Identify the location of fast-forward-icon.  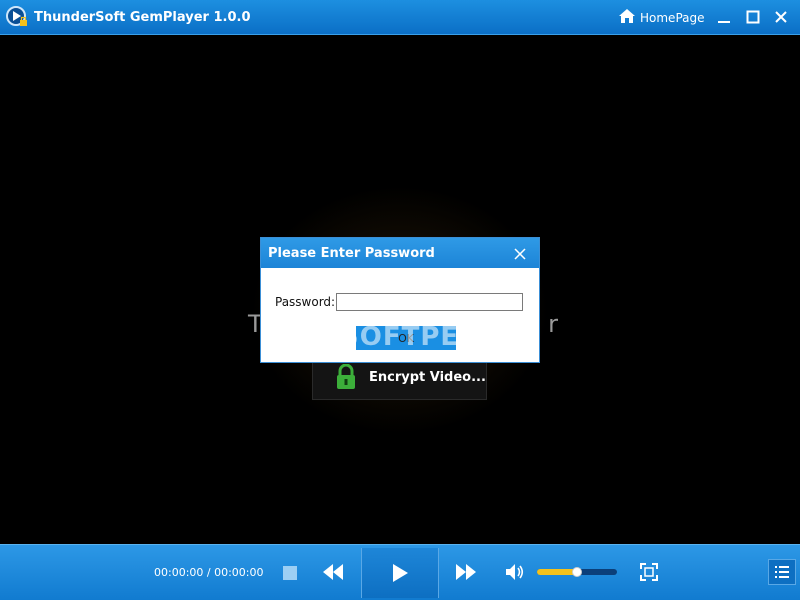
(466, 572).